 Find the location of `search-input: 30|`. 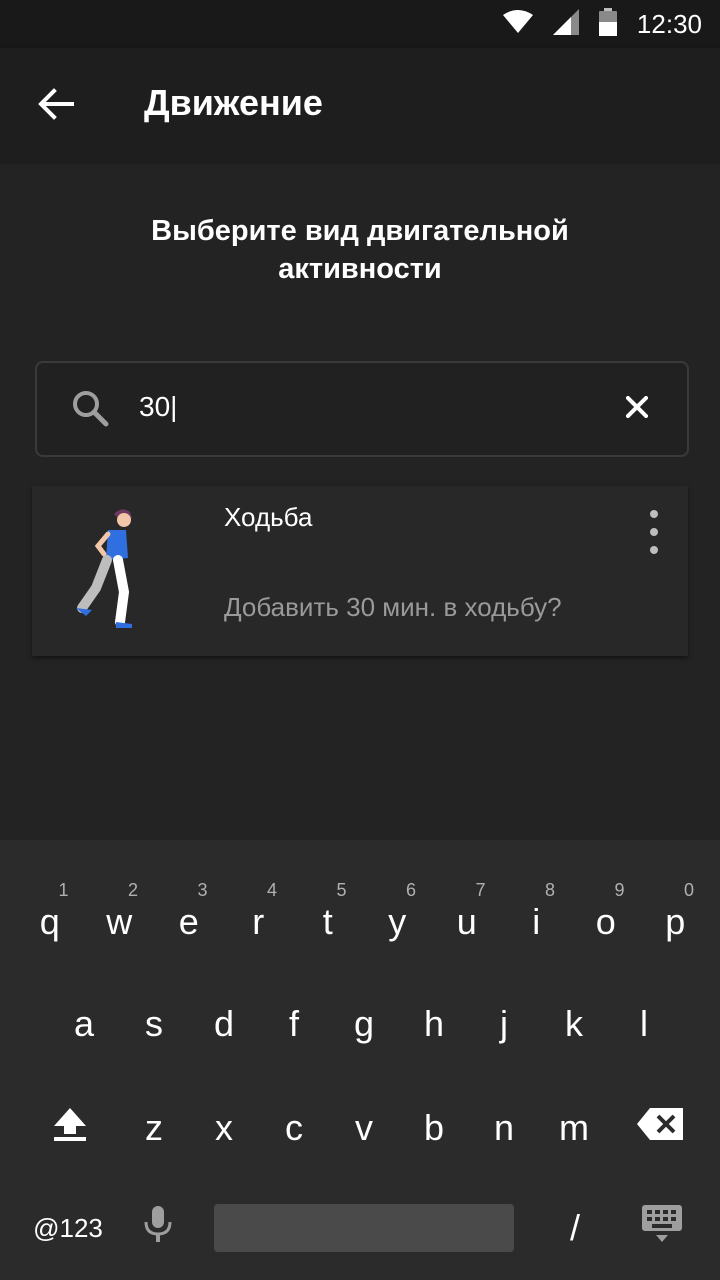

search-input: 30| is located at coordinates (362, 409).